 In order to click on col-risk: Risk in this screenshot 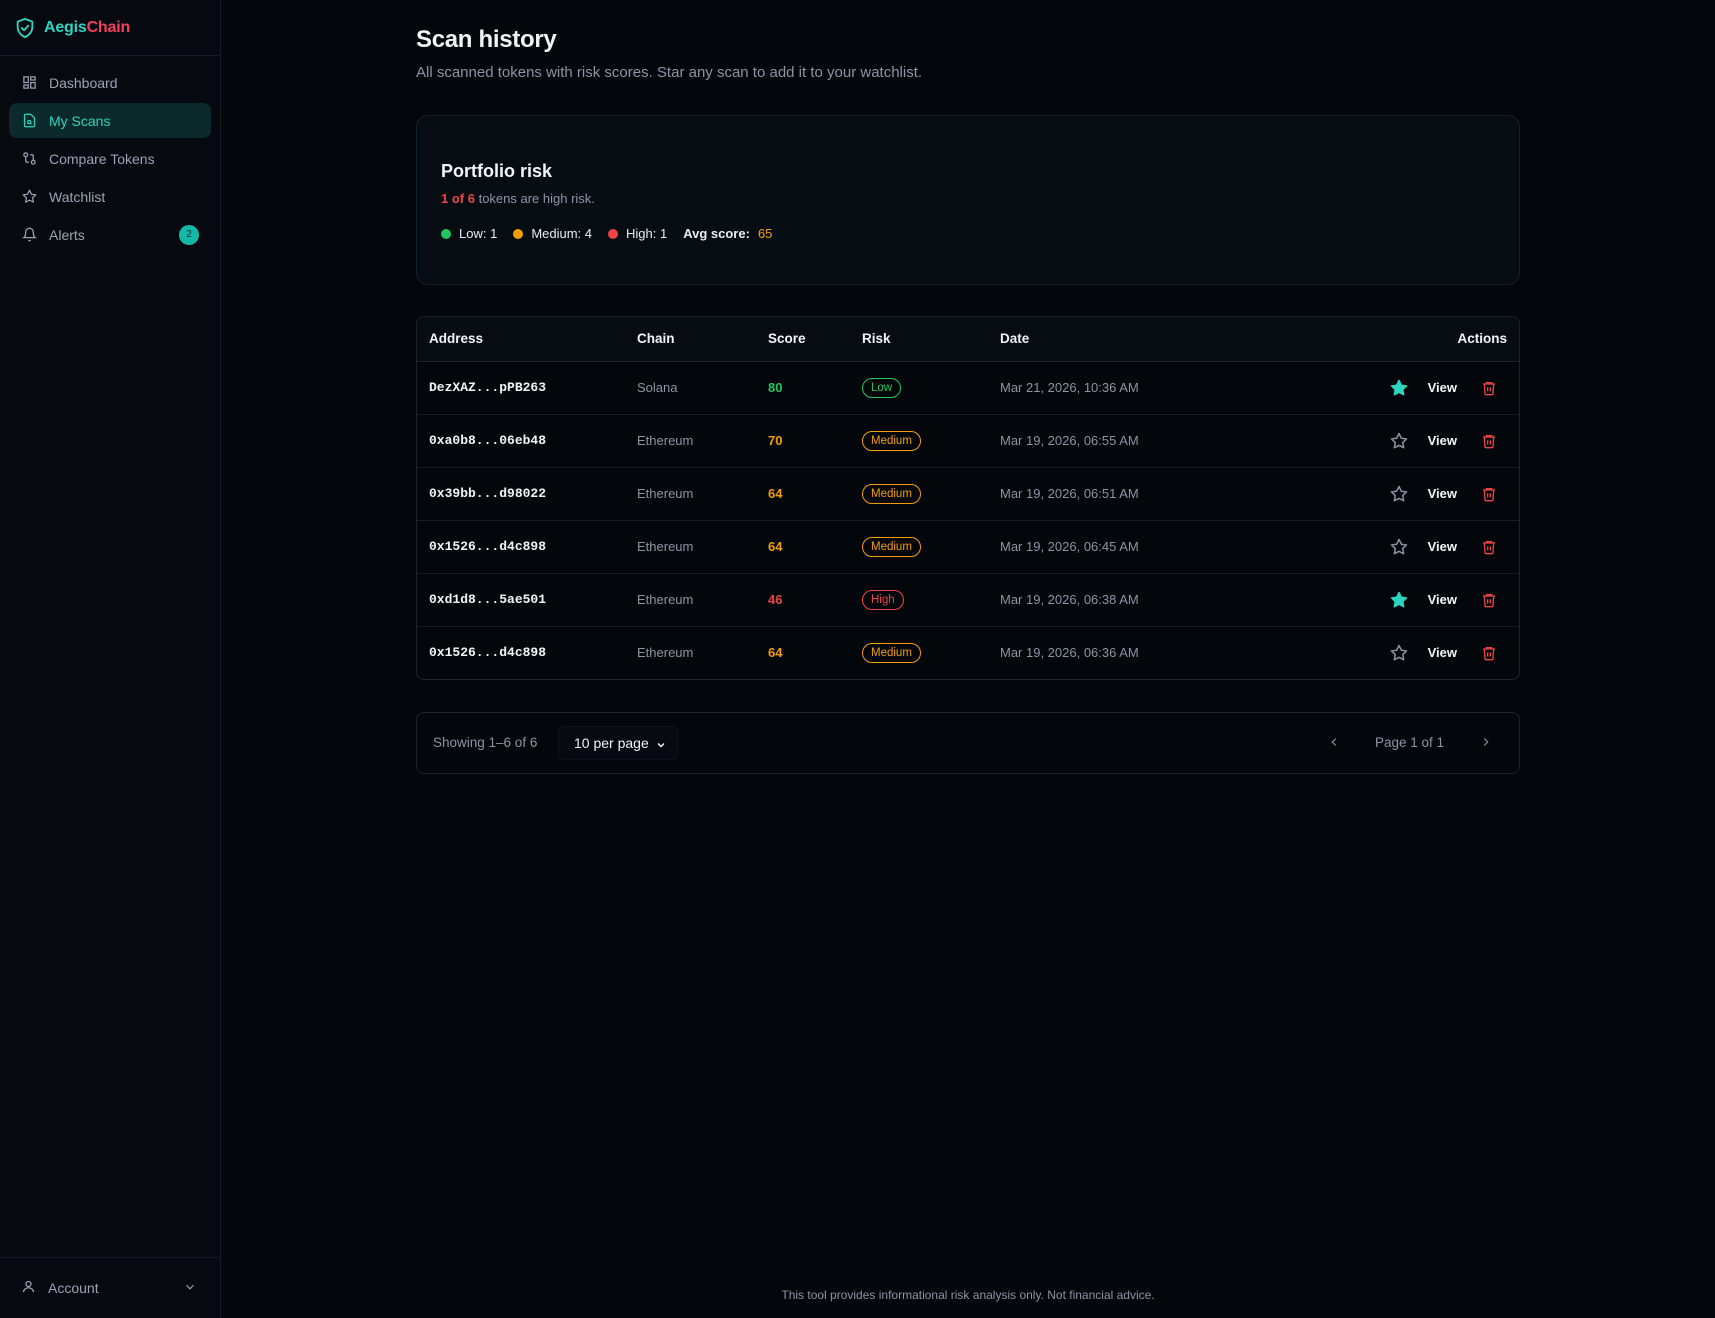, I will do `click(931, 339)`.